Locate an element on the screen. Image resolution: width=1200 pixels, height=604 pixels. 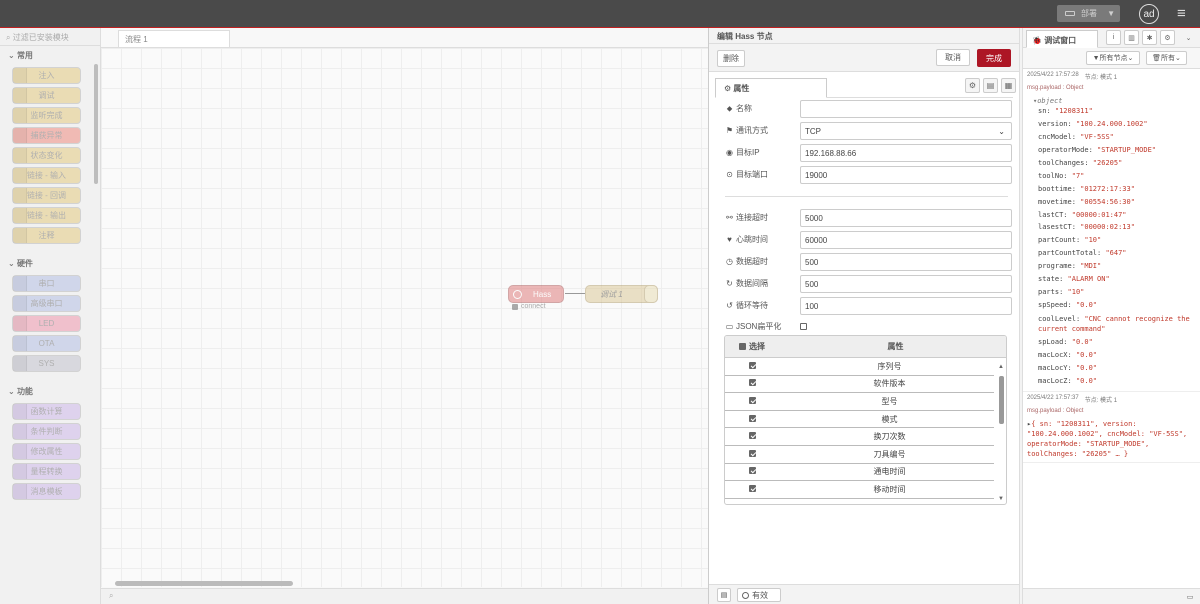
conn-timeout-input: 5000 is located at coordinates (906, 218).